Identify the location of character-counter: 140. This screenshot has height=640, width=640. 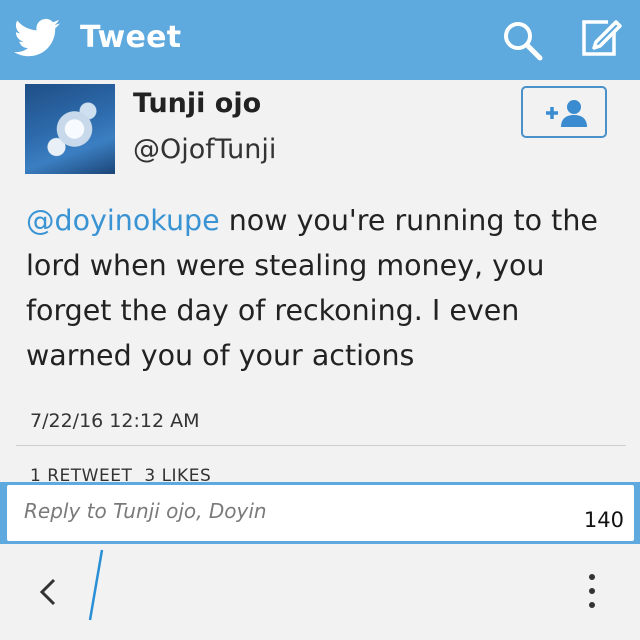
(603, 520).